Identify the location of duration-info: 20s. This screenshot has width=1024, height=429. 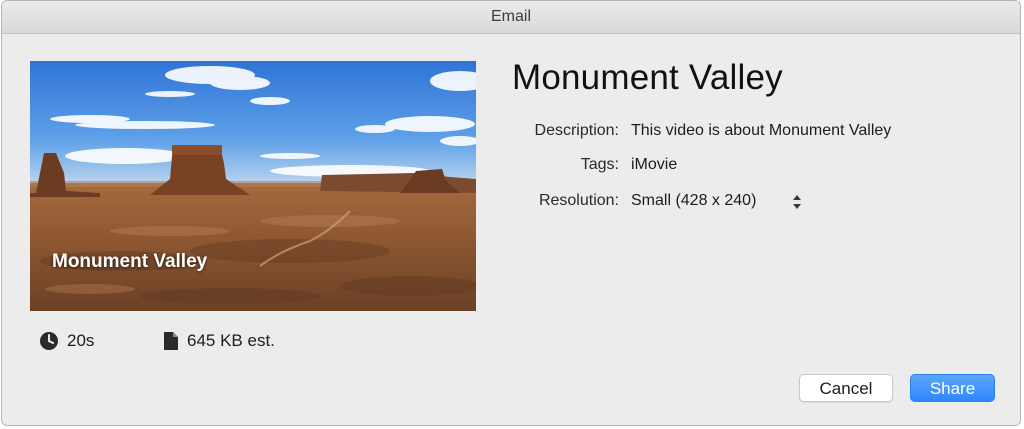
(66, 341).